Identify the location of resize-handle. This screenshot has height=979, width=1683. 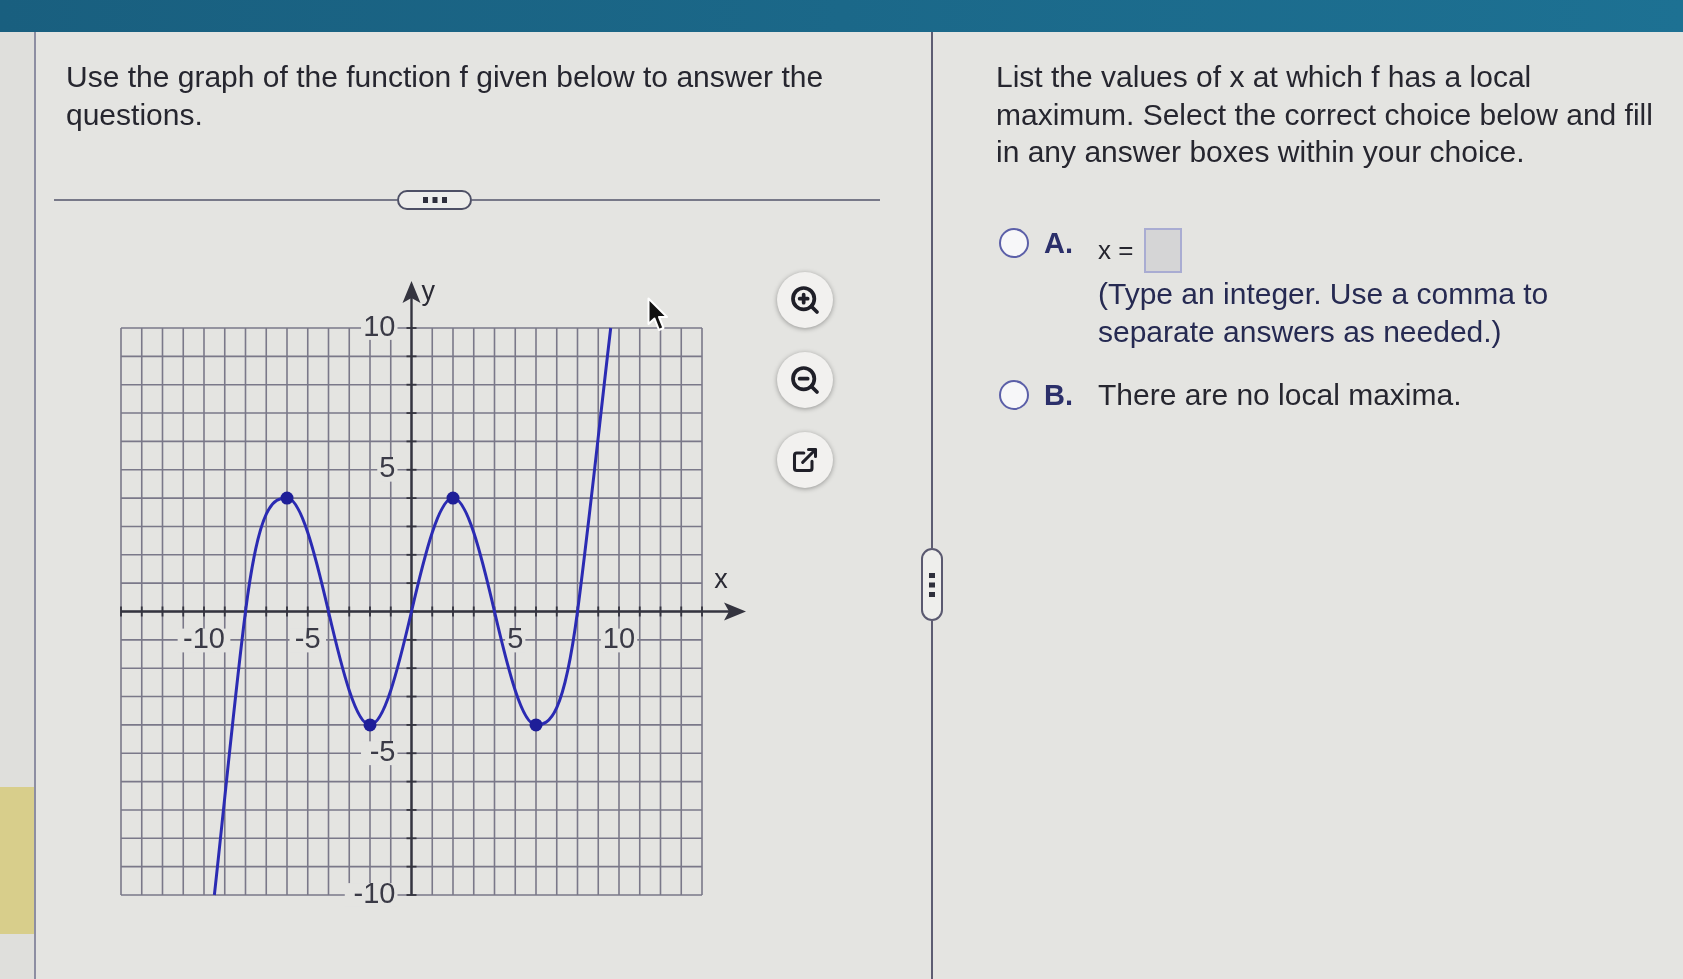
(932, 584).